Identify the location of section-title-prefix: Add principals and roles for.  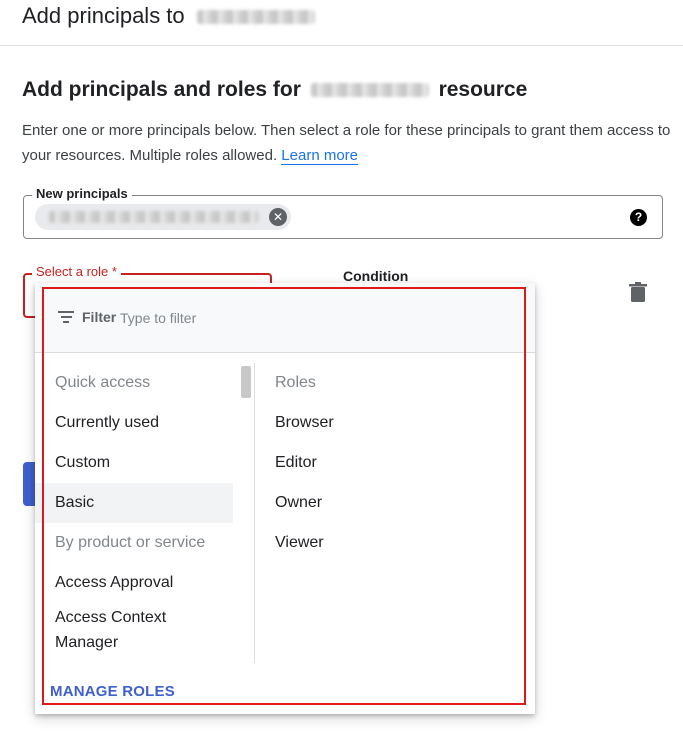
(161, 89).